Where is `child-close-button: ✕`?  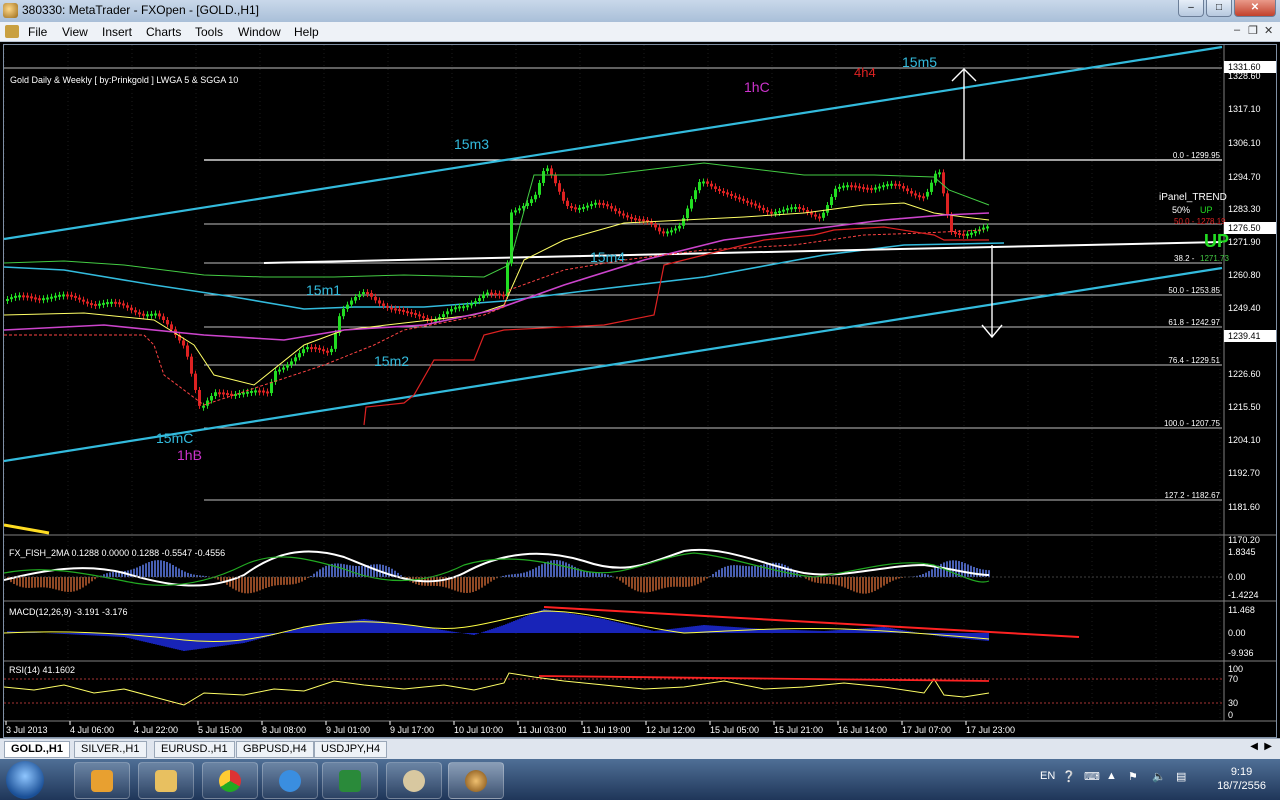 child-close-button: ✕ is located at coordinates (1268, 30).